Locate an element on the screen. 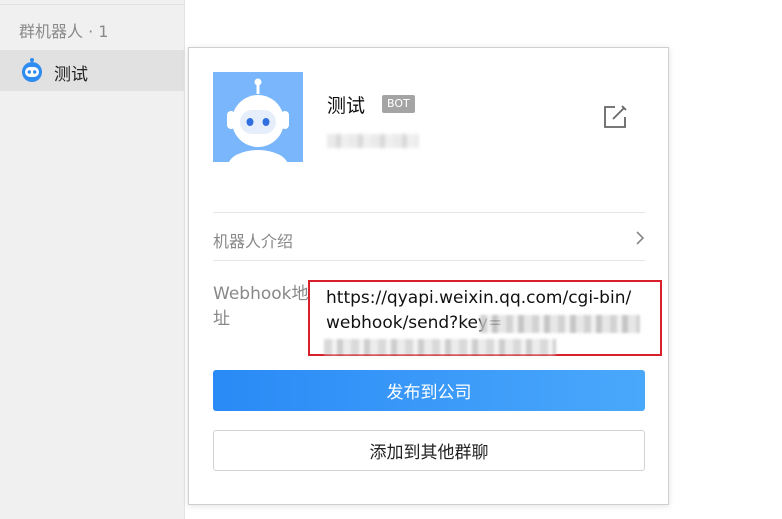  bot-name: 测试 is located at coordinates (346, 106).